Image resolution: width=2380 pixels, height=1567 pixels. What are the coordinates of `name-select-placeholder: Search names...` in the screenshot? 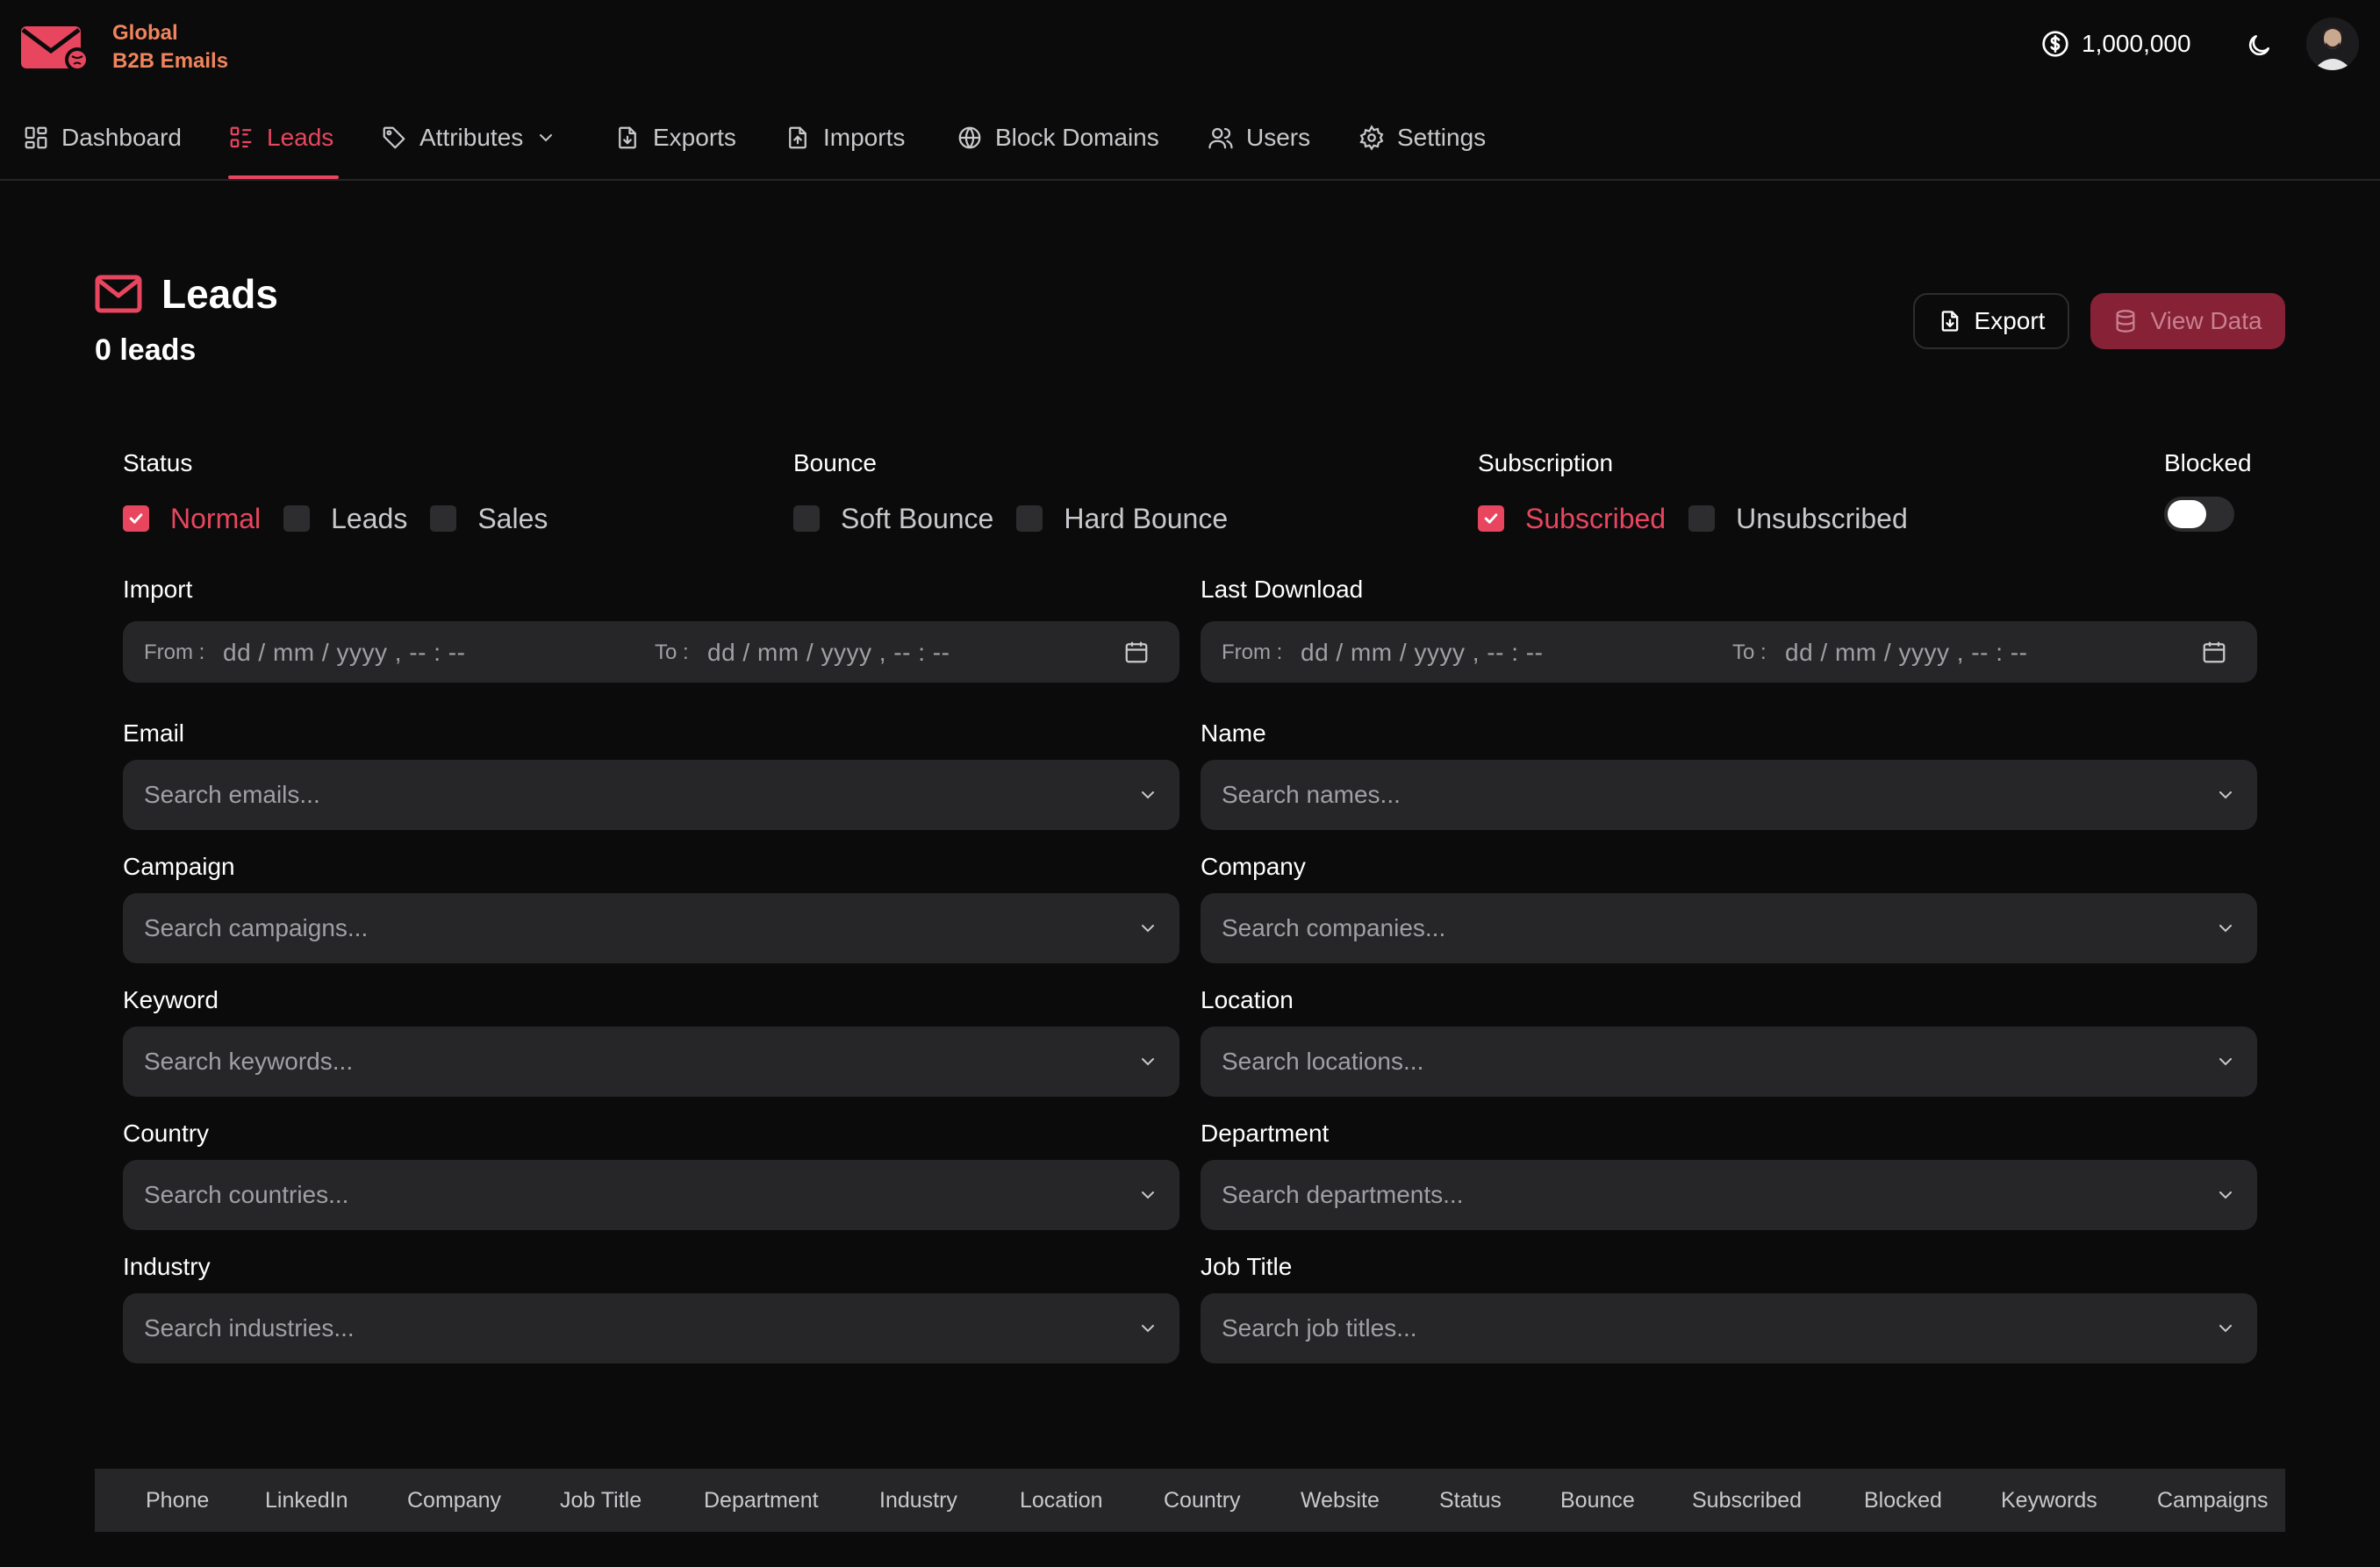 It's located at (1311, 794).